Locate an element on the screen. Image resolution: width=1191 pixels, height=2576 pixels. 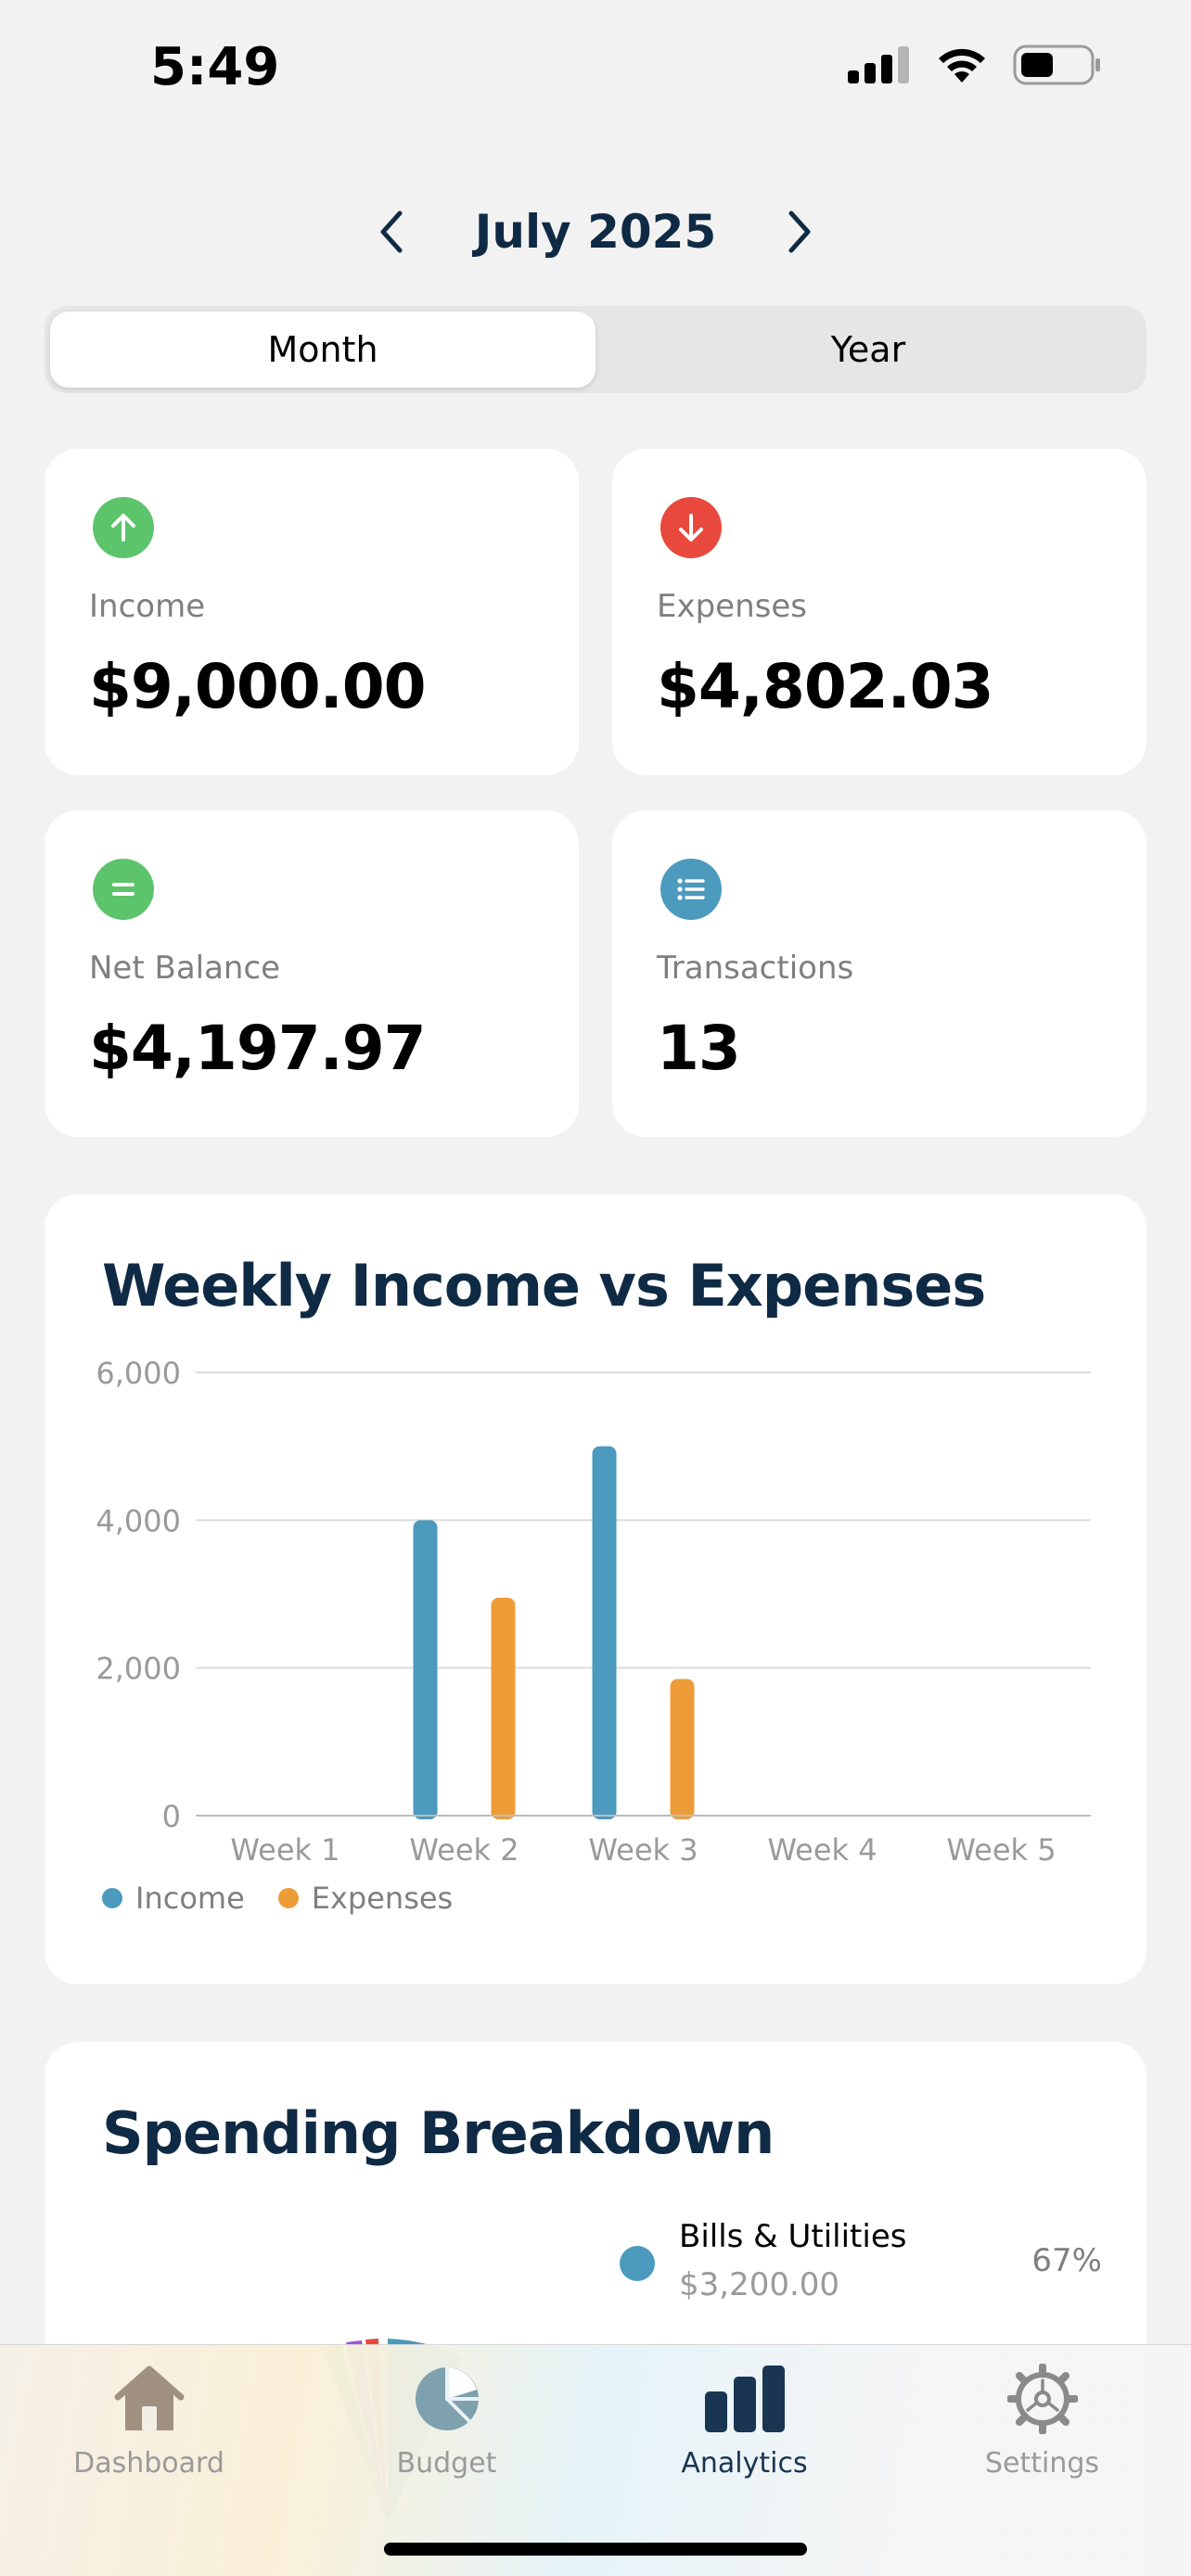
legend-item-expenses: Expenses is located at coordinates (365, 1899).